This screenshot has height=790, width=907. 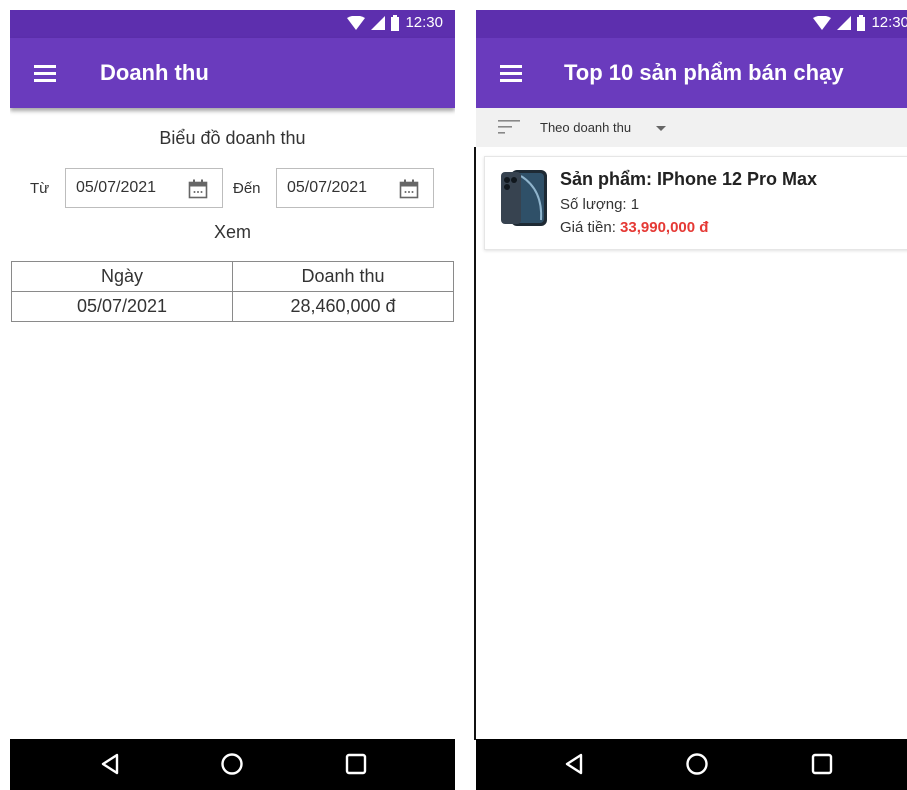 What do you see at coordinates (122, 276) in the screenshot?
I see `column-header-date: Ngày` at bounding box center [122, 276].